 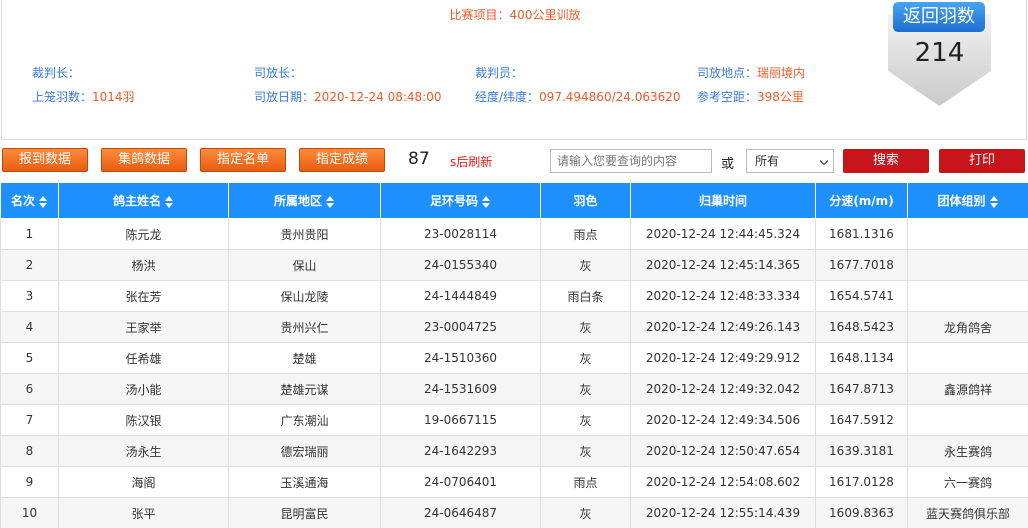 What do you see at coordinates (723, 234) in the screenshot?
I see `arrival-cell: 2020-12-24 12:44:45.324` at bounding box center [723, 234].